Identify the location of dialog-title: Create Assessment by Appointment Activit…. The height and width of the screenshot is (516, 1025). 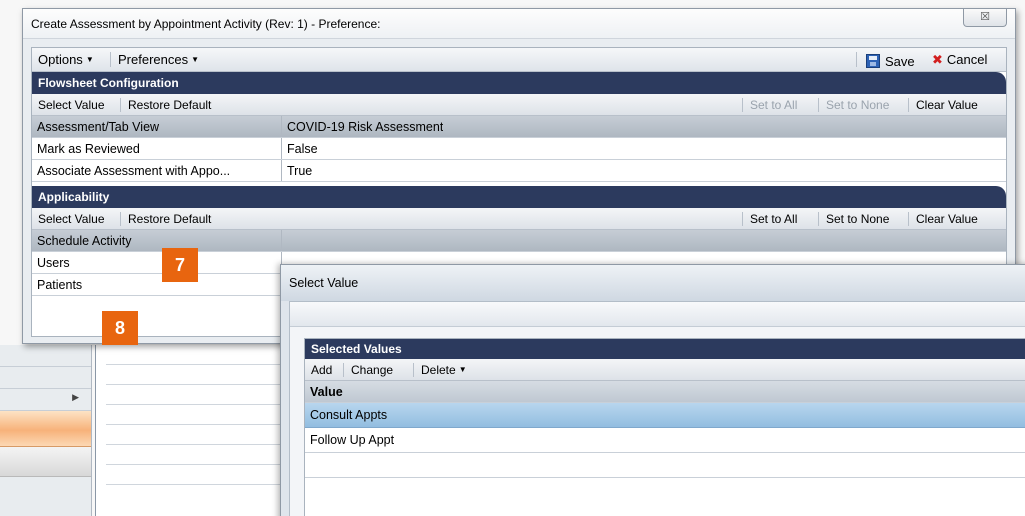
(206, 24).